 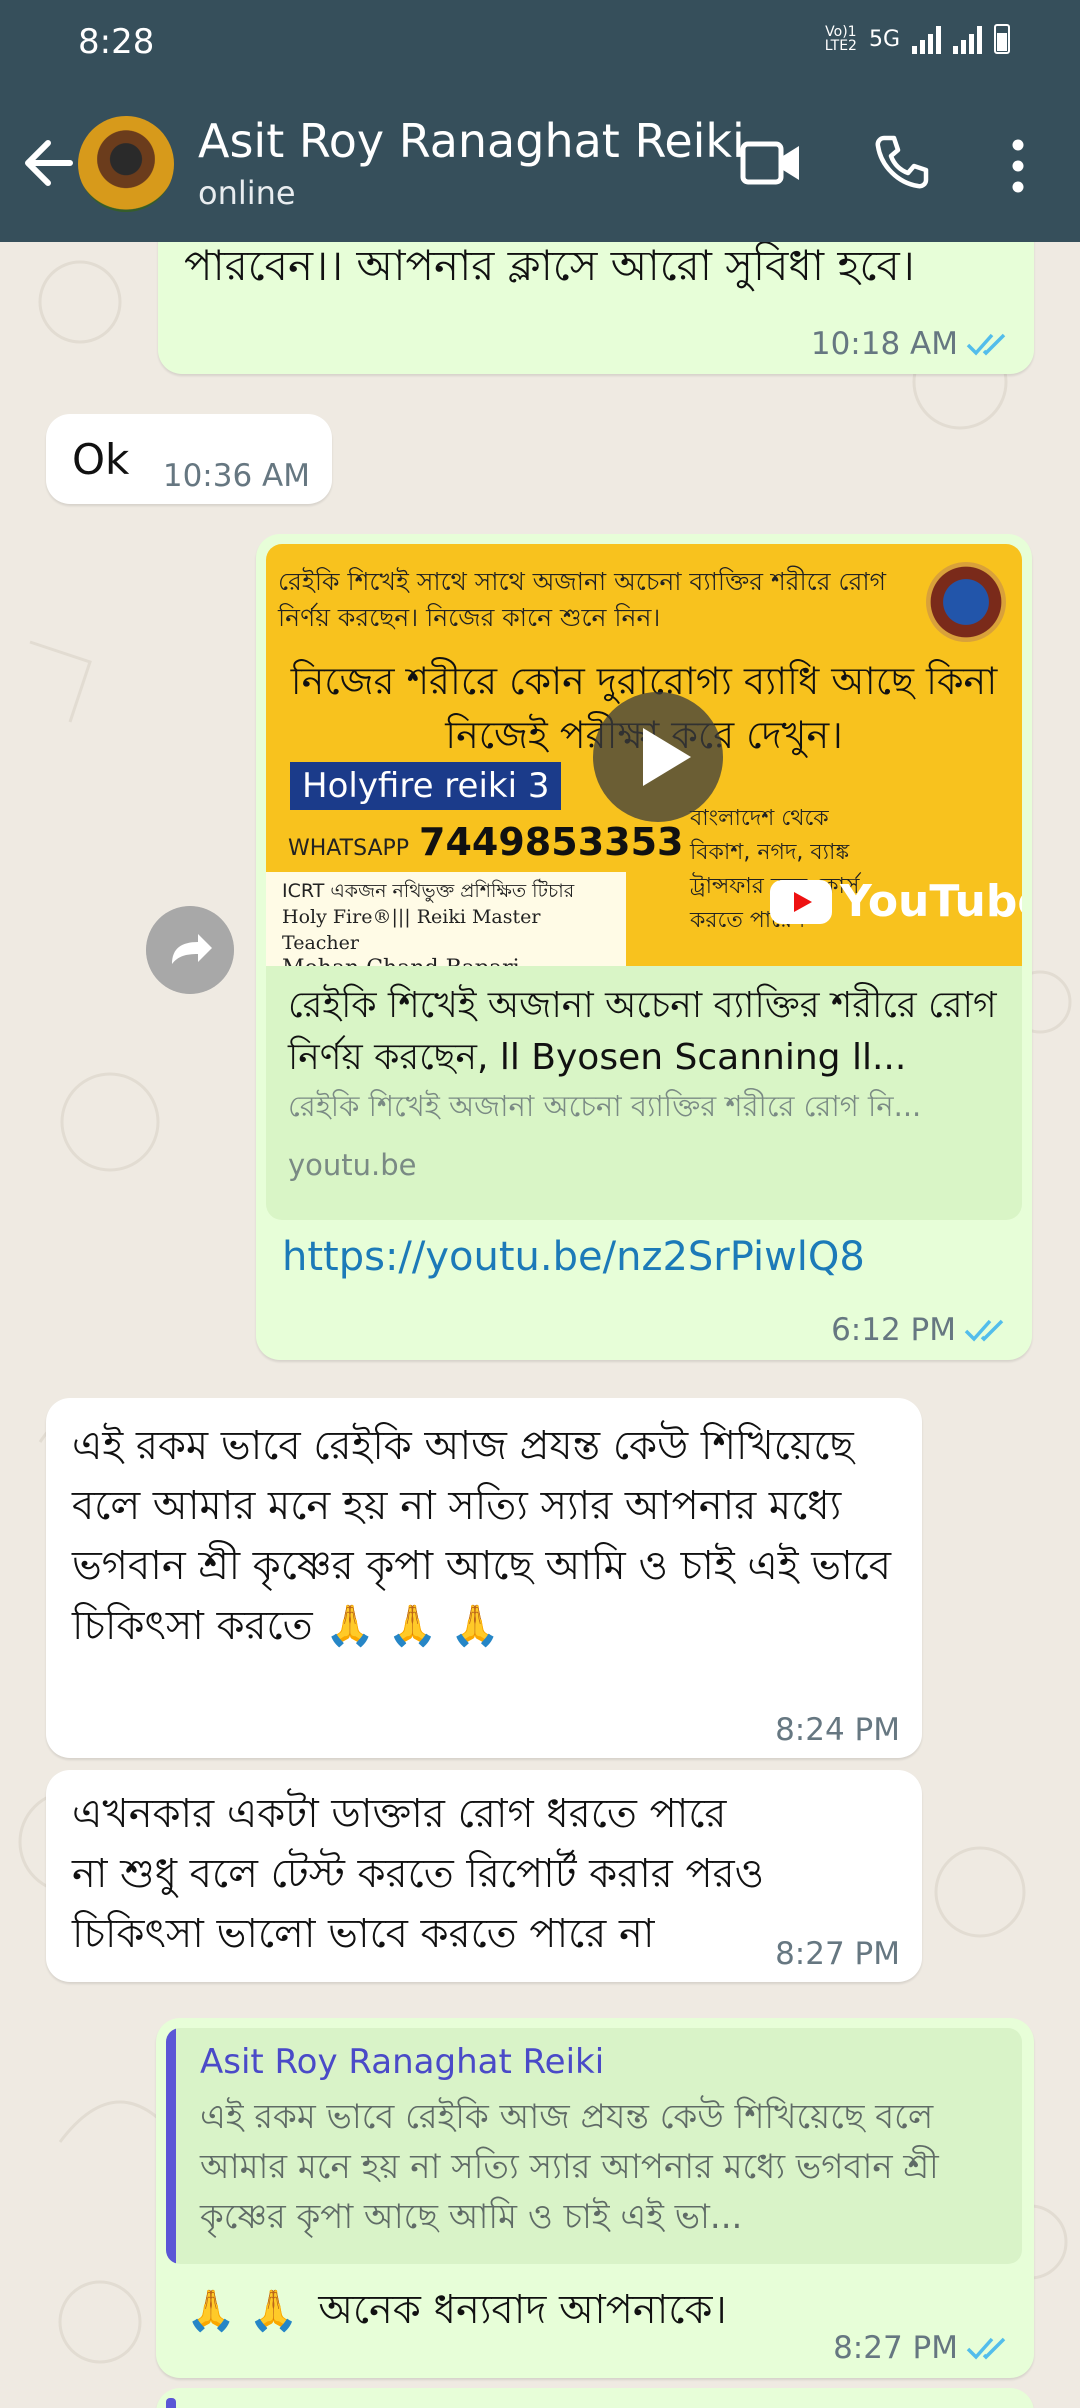 I want to click on thumbnail-badge: Holyfire reiki 3, so click(x=426, y=786).